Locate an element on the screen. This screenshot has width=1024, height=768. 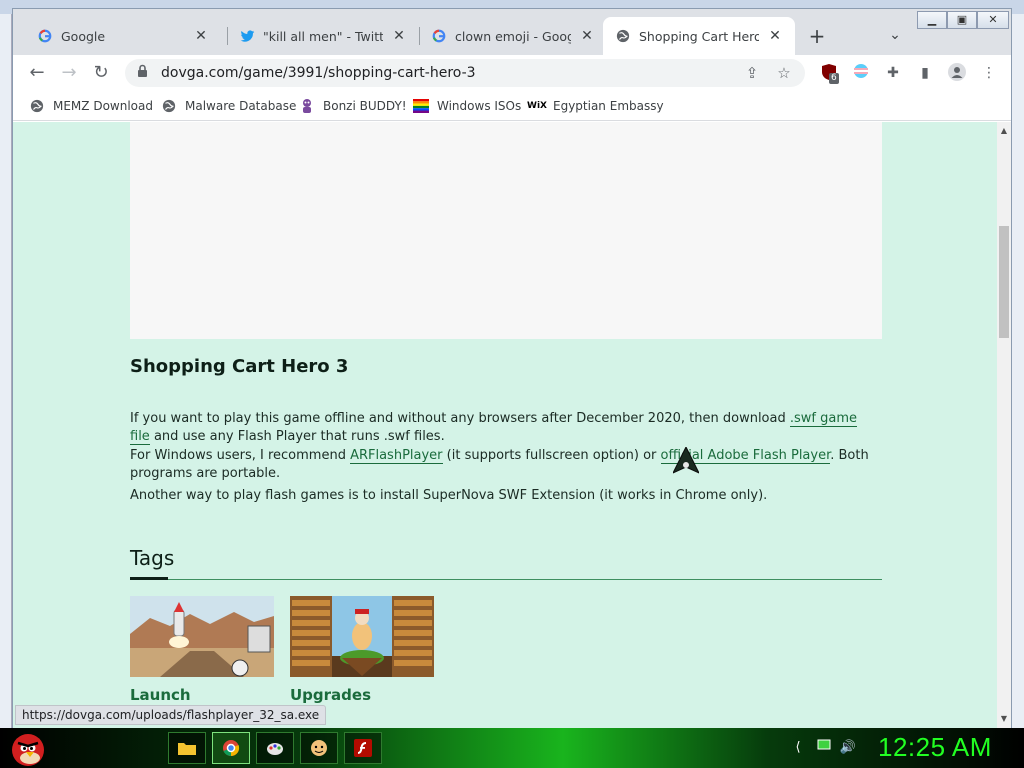
tray-network-icon is located at coordinates (824, 748).